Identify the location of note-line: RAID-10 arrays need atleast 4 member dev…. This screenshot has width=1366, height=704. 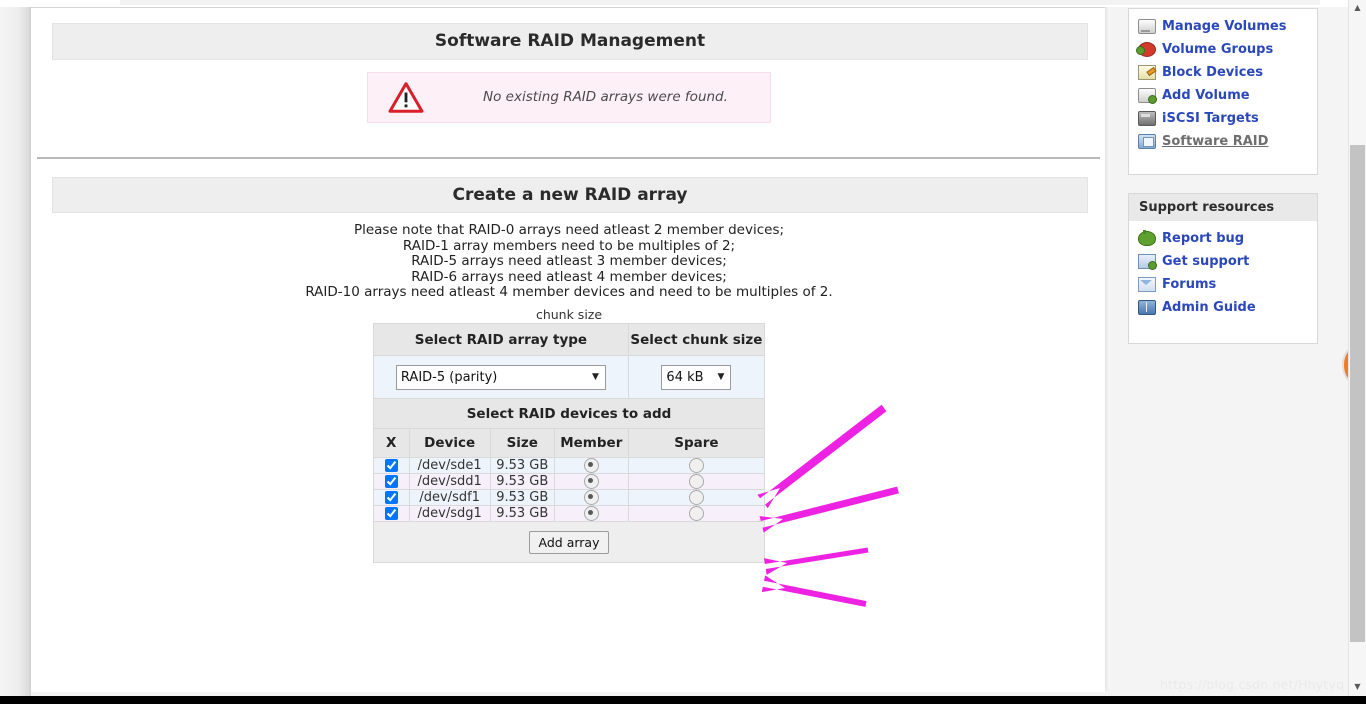
(569, 292).